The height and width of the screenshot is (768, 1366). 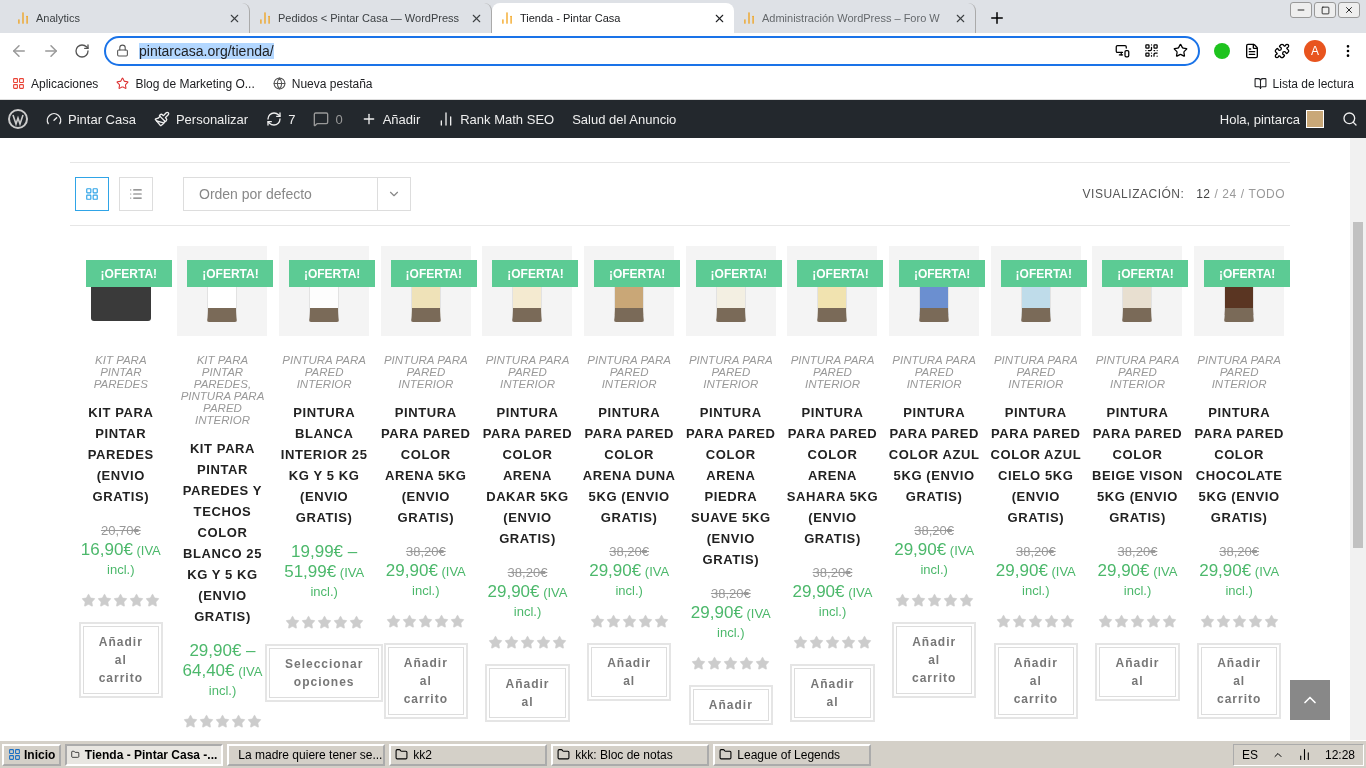 What do you see at coordinates (324, 673) in the screenshot?
I see `add-to-cart-button: Seleccionar opciones` at bounding box center [324, 673].